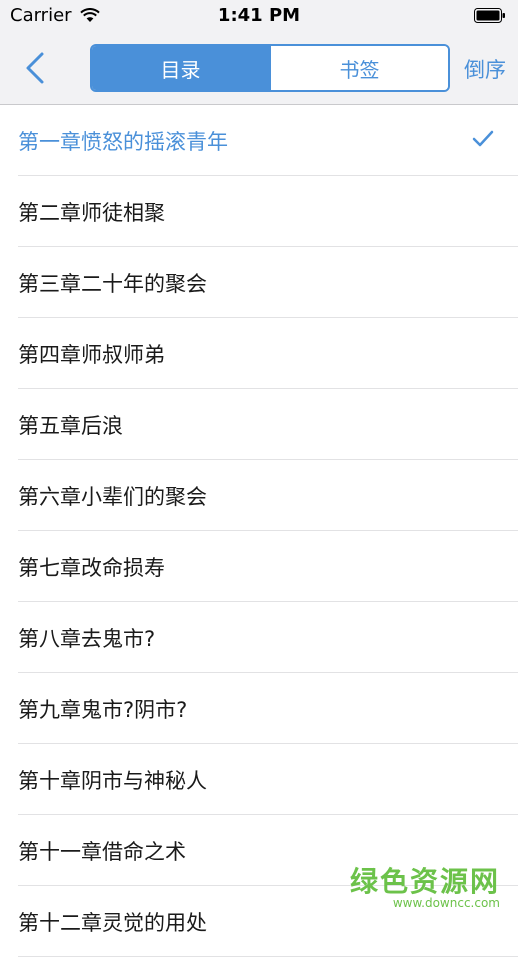 Image resolution: width=518 pixels, height=957 pixels. I want to click on status-time: 1:41 PM, so click(259, 15).